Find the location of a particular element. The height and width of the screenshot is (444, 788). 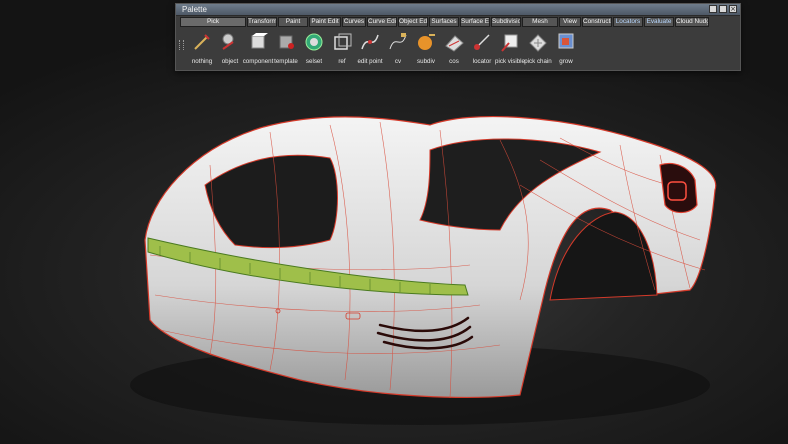

tool-selset: selset is located at coordinates (314, 49).